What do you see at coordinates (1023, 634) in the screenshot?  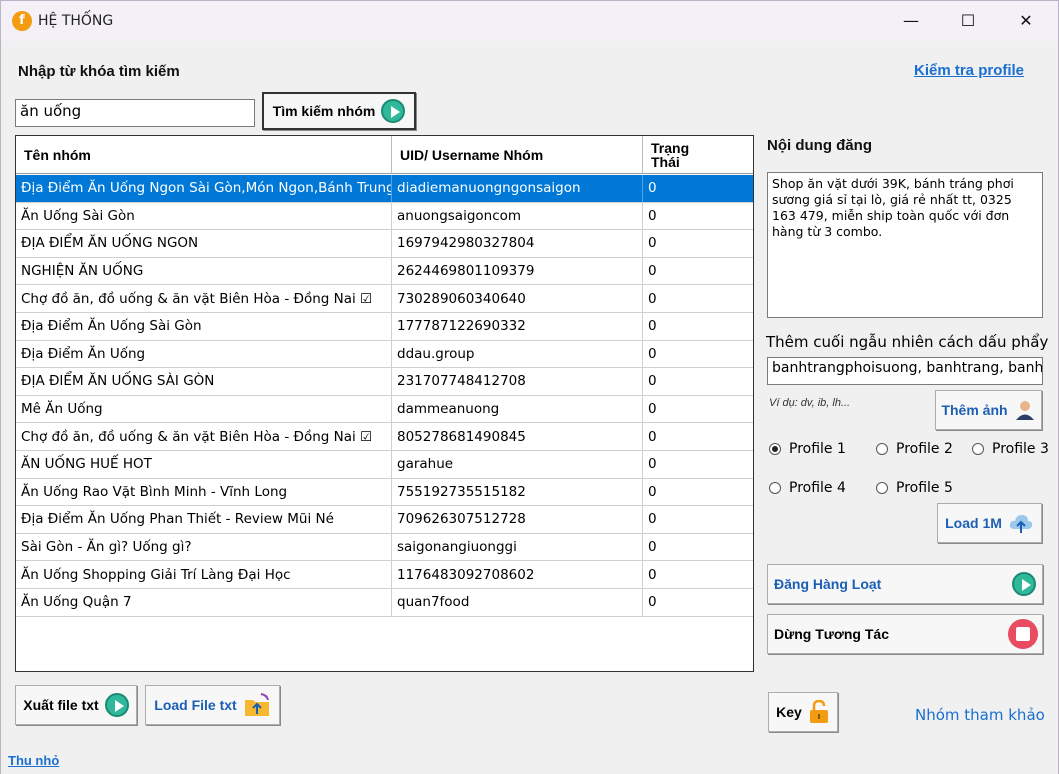 I see `stop-icon` at bounding box center [1023, 634].